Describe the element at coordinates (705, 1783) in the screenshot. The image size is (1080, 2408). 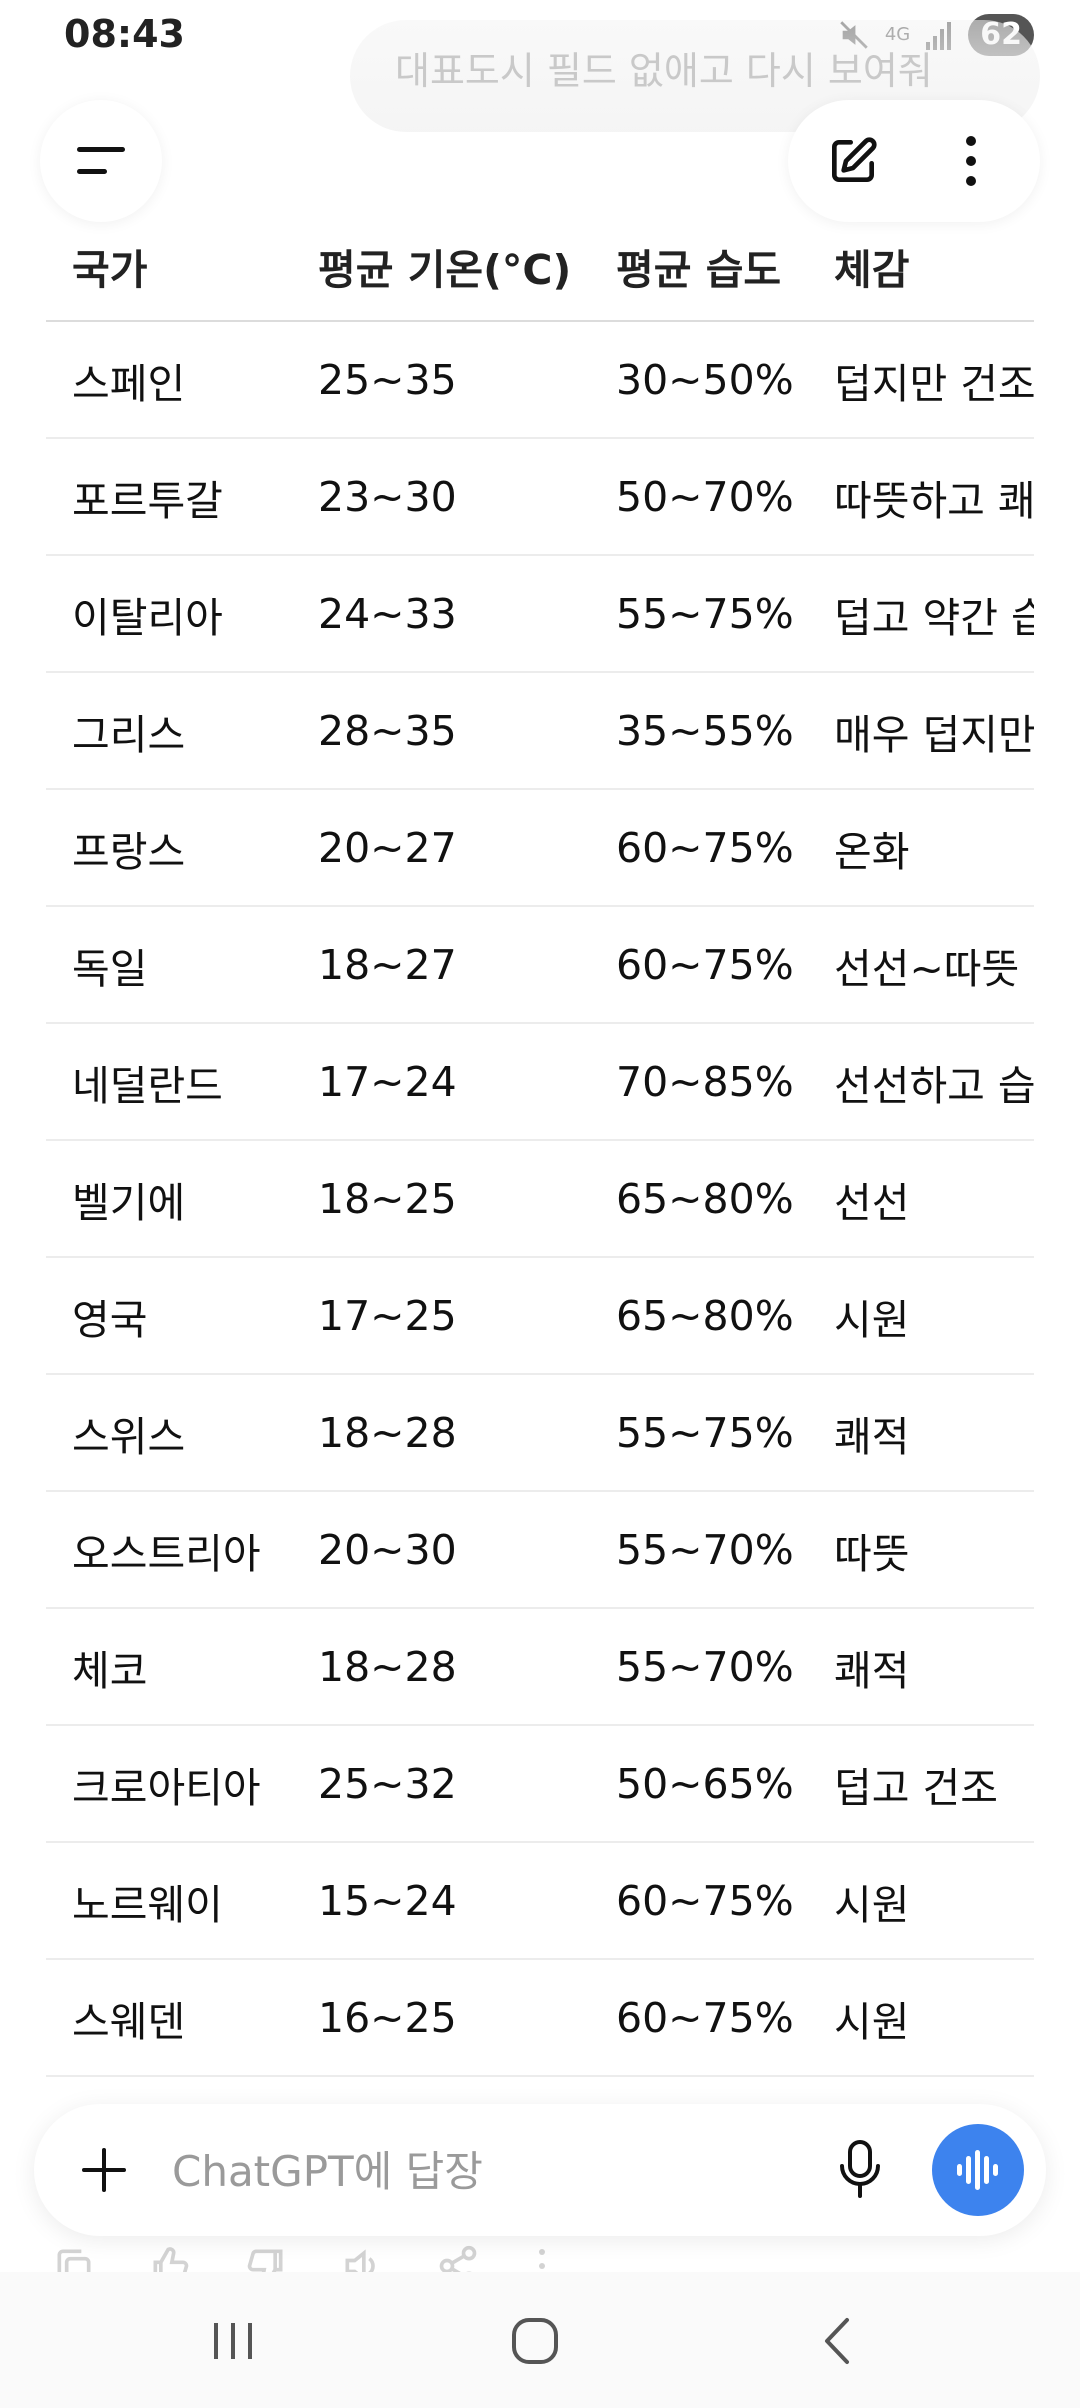
I see `cell-humidity: 50~65%` at that location.